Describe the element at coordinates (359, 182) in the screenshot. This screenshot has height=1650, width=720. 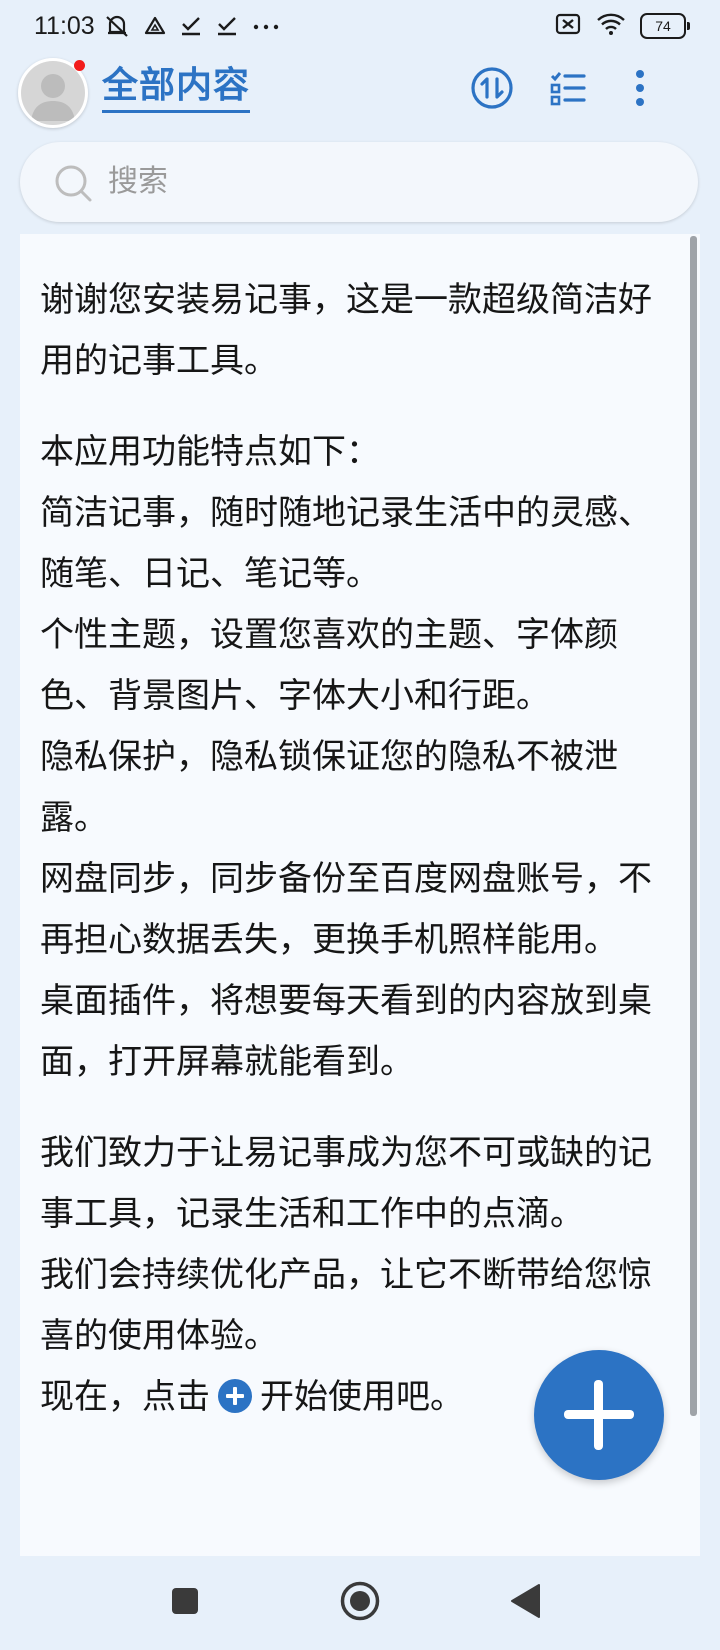
I see `search-input: 搜索` at that location.